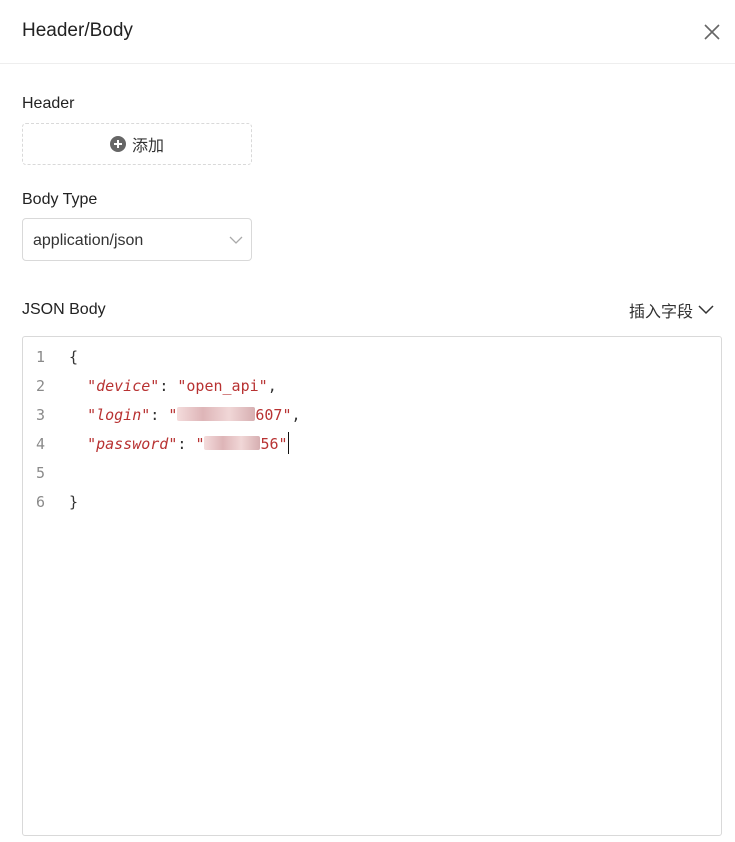 The image size is (735, 842). I want to click on editor-line: 6 }, so click(372, 502).